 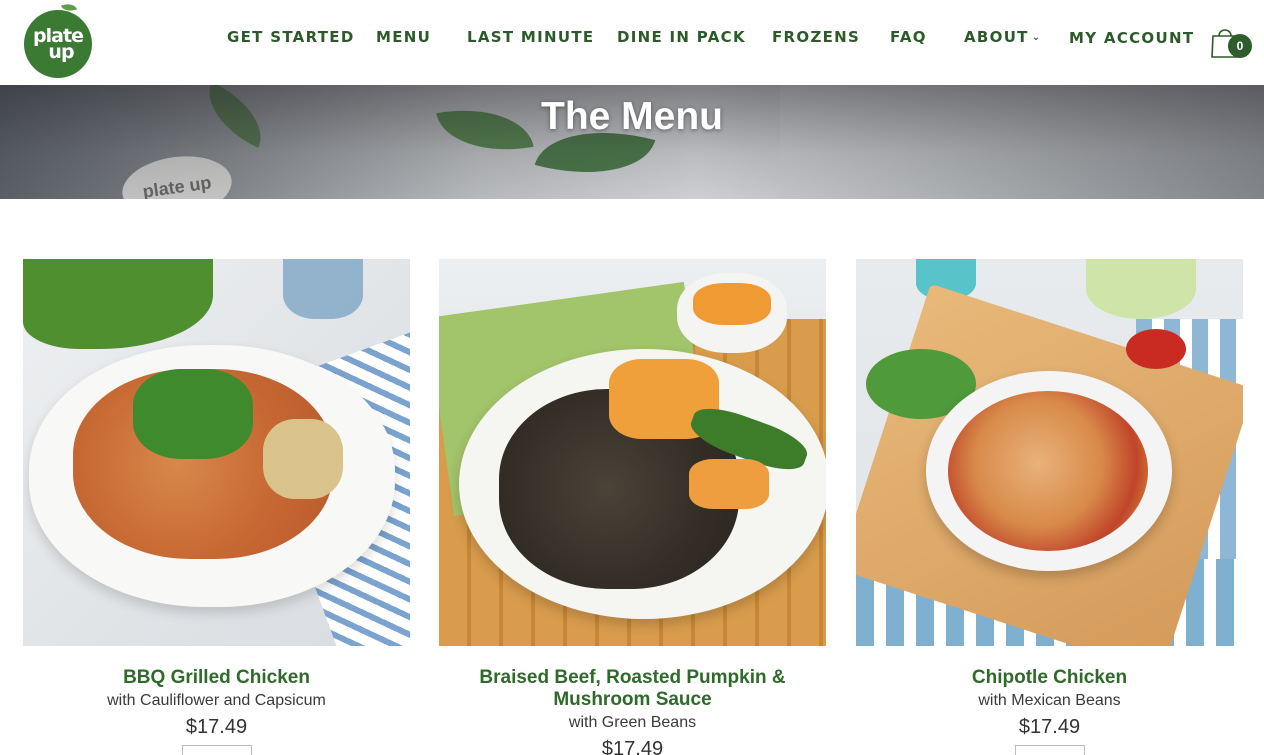 I want to click on nav-about: ABOUT ⌄, so click(x=1002, y=37).